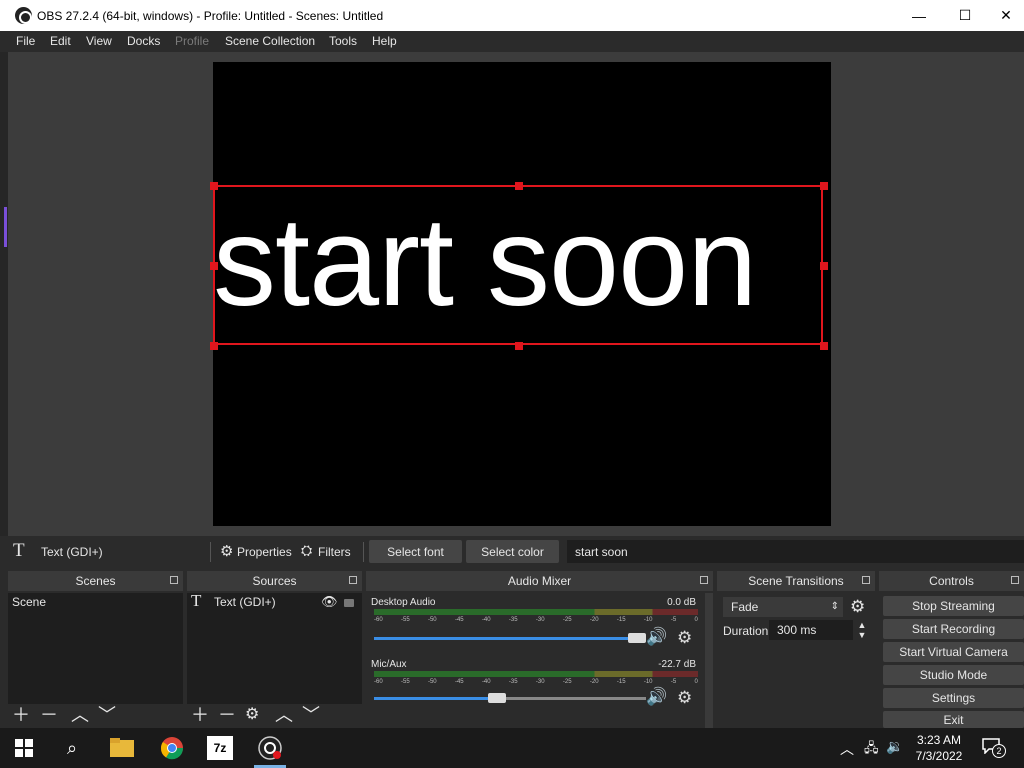 The height and width of the screenshot is (768, 1024). Describe the element at coordinates (122, 748) in the screenshot. I see `file-explorer-icon` at that location.